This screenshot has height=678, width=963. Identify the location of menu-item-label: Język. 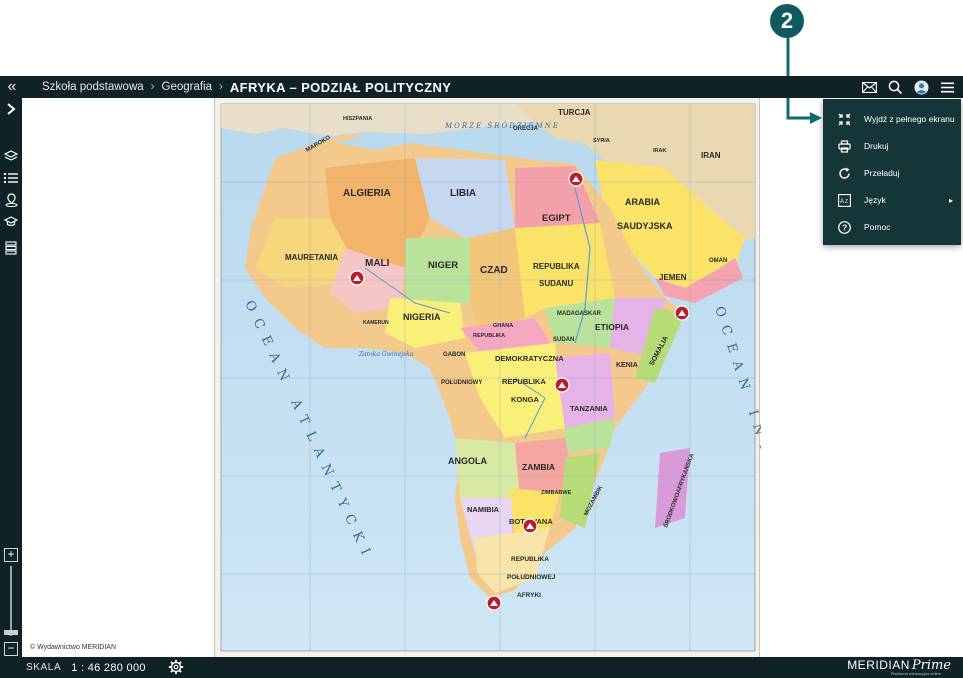
(875, 200).